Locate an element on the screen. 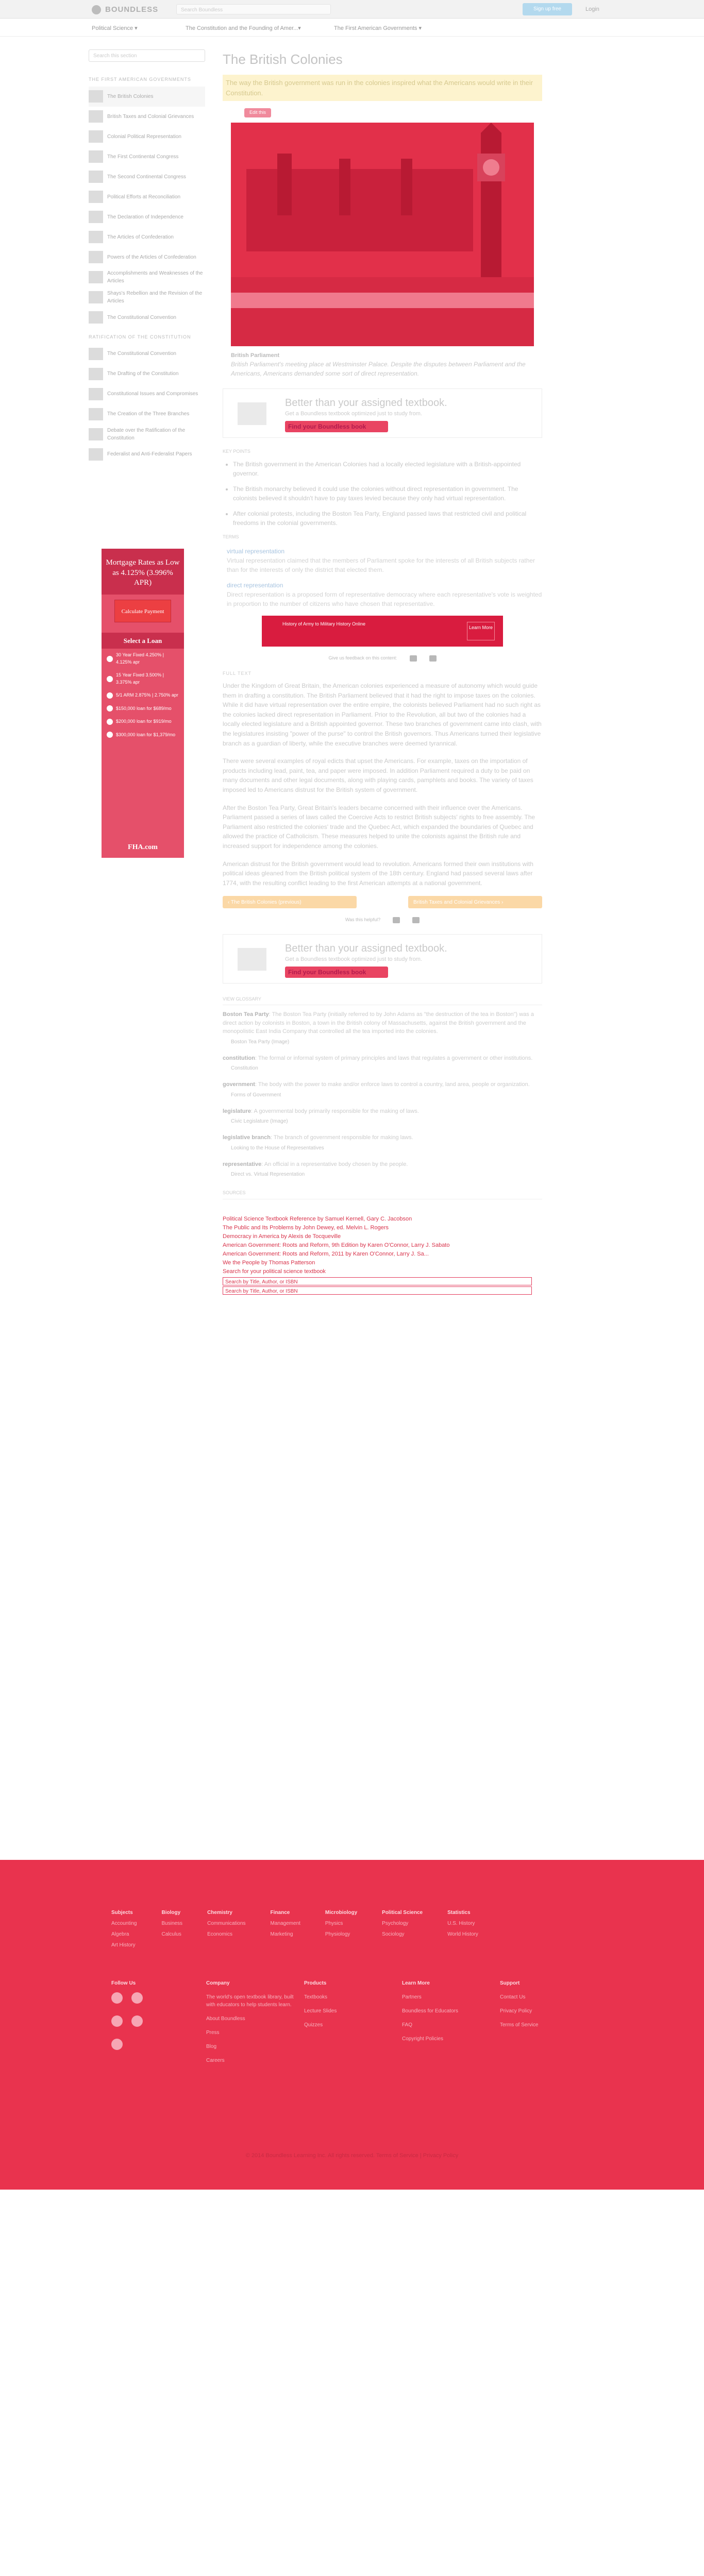  footer-link: Communications is located at coordinates (226, 1923).